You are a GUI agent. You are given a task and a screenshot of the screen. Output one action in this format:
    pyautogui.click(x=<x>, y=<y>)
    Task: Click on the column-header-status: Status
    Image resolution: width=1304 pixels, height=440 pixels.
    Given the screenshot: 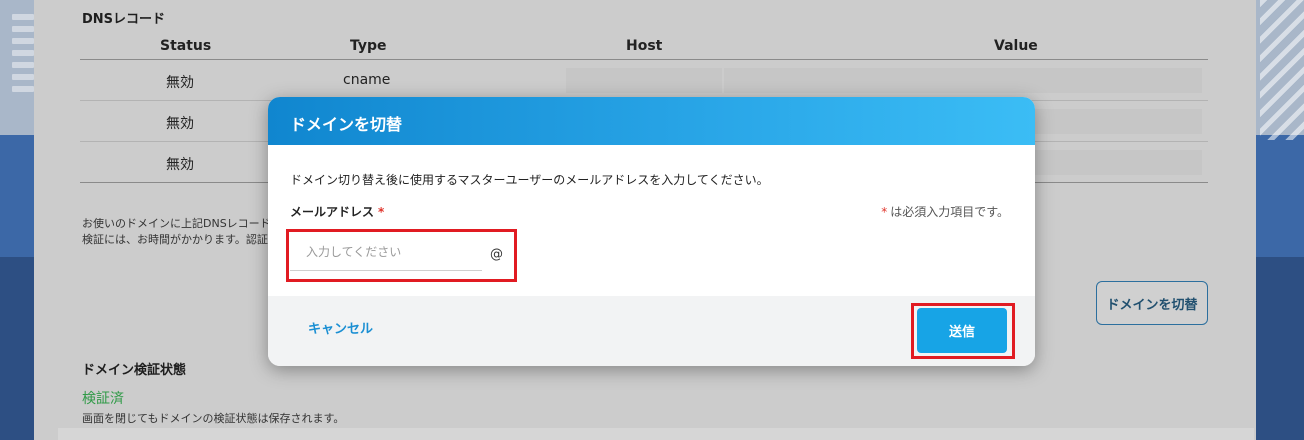 What is the action you would take?
    pyautogui.click(x=186, y=46)
    